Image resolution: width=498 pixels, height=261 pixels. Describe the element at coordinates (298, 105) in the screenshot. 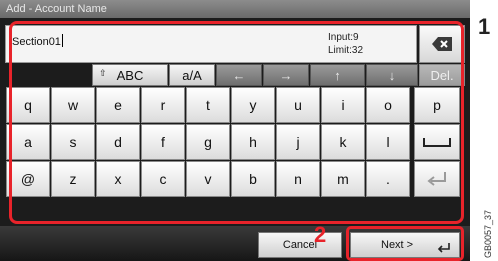

I see `key-u: u` at that location.